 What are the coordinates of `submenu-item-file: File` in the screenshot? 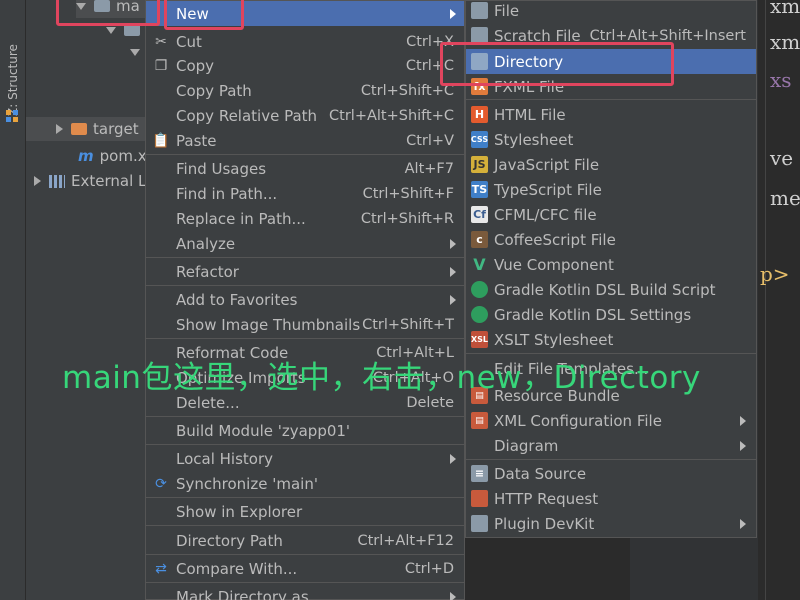 It's located at (611, 11).